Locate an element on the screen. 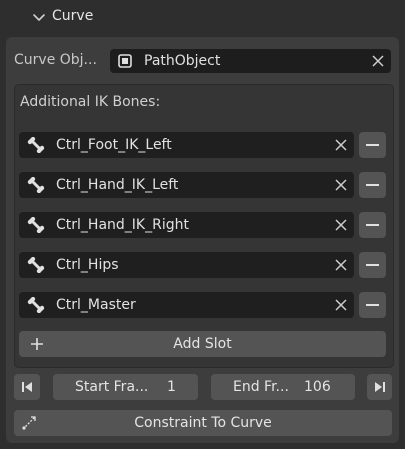  bone-field: Ctrl_Hand_IK_Right is located at coordinates (186, 225).